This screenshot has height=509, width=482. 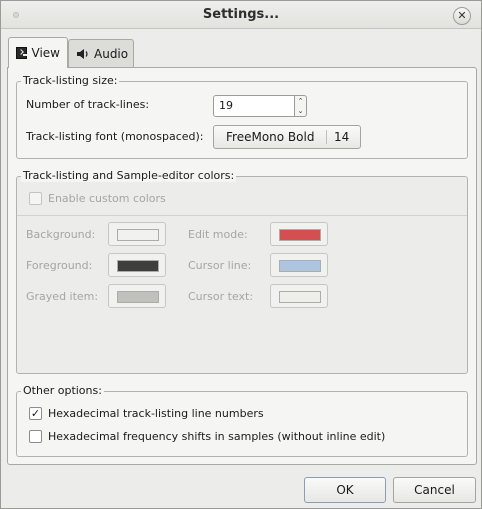 I want to click on background-color-button, so click(x=137, y=234).